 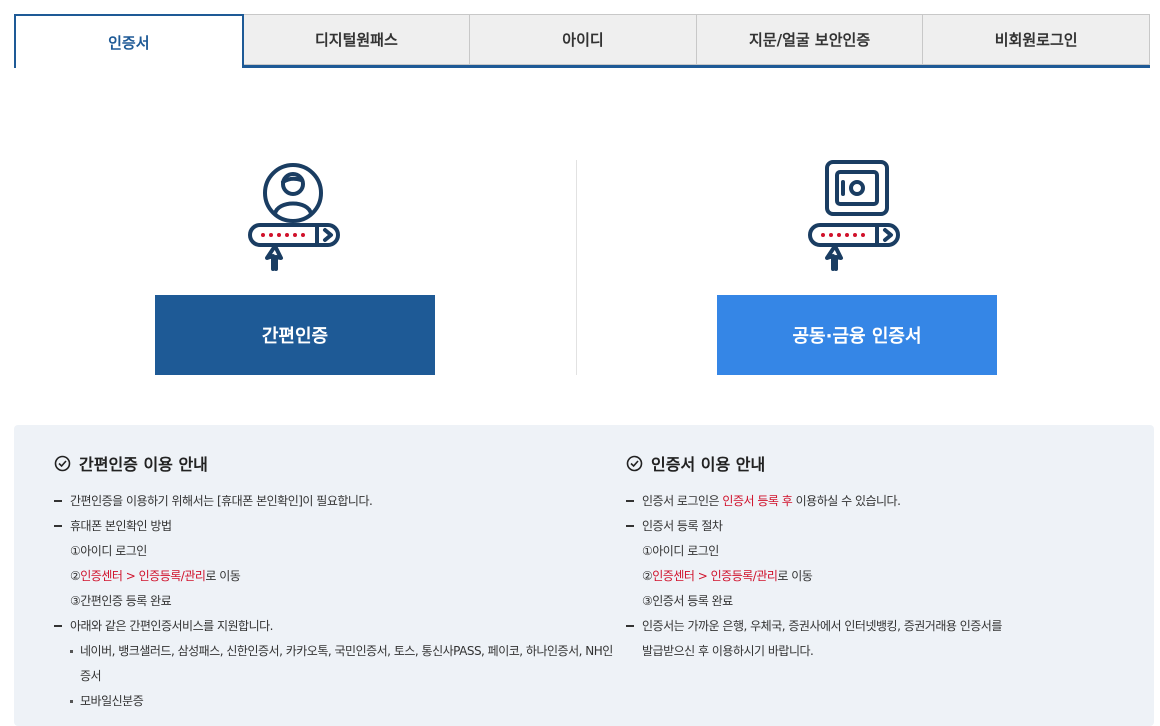 I want to click on button-label: 공동·금융 인증서, so click(x=857, y=336).